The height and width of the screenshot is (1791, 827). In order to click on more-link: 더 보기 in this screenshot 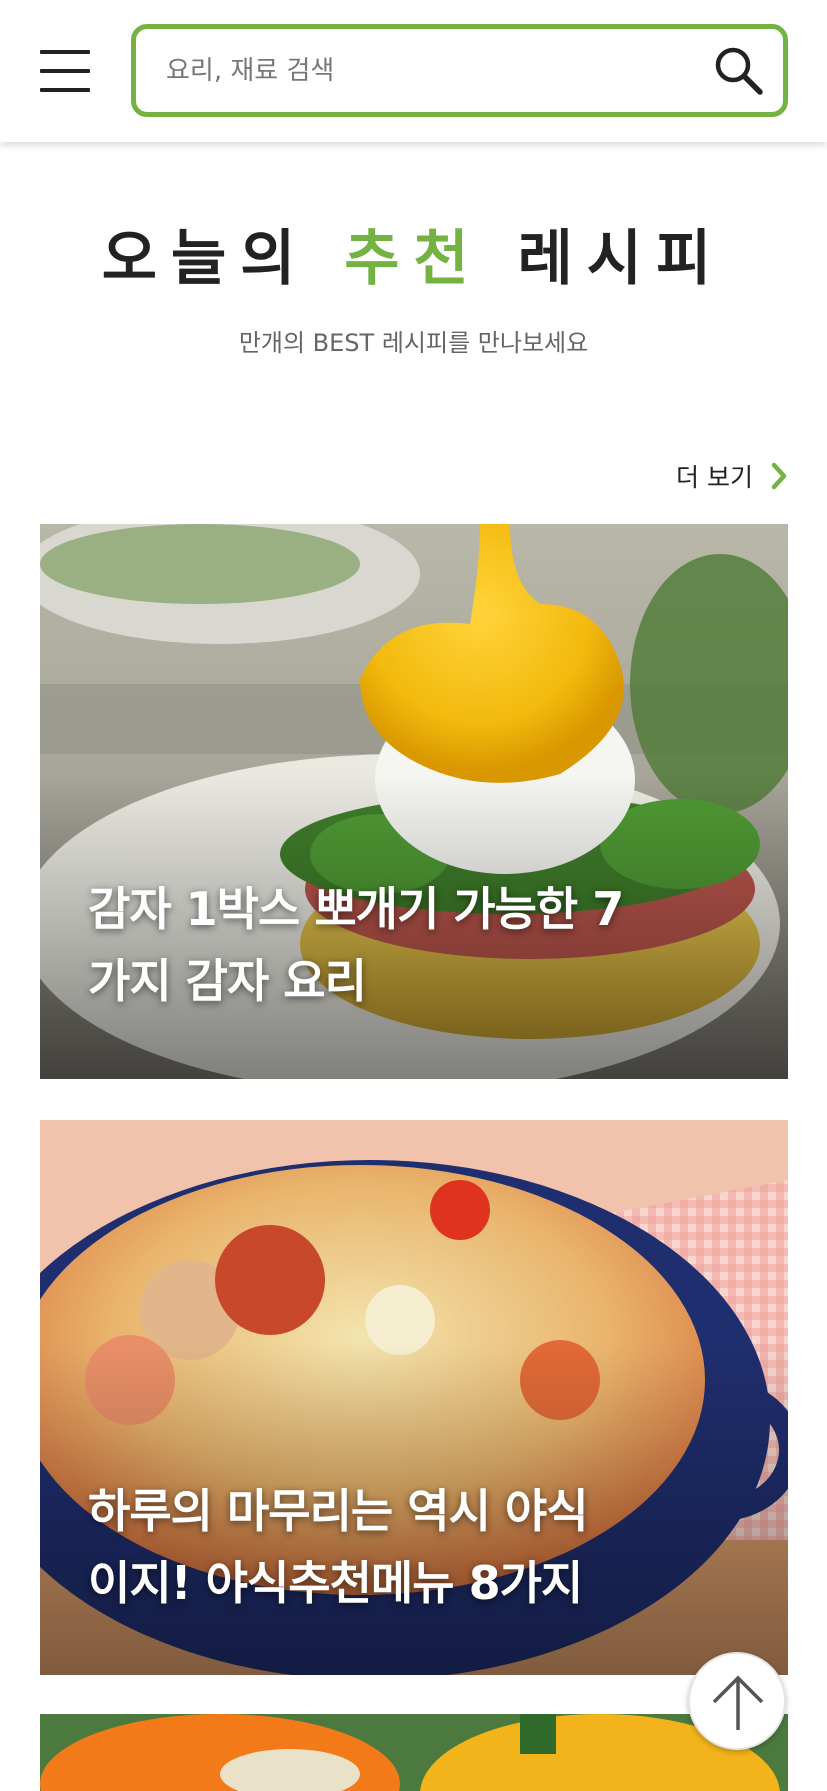, I will do `click(731, 476)`.